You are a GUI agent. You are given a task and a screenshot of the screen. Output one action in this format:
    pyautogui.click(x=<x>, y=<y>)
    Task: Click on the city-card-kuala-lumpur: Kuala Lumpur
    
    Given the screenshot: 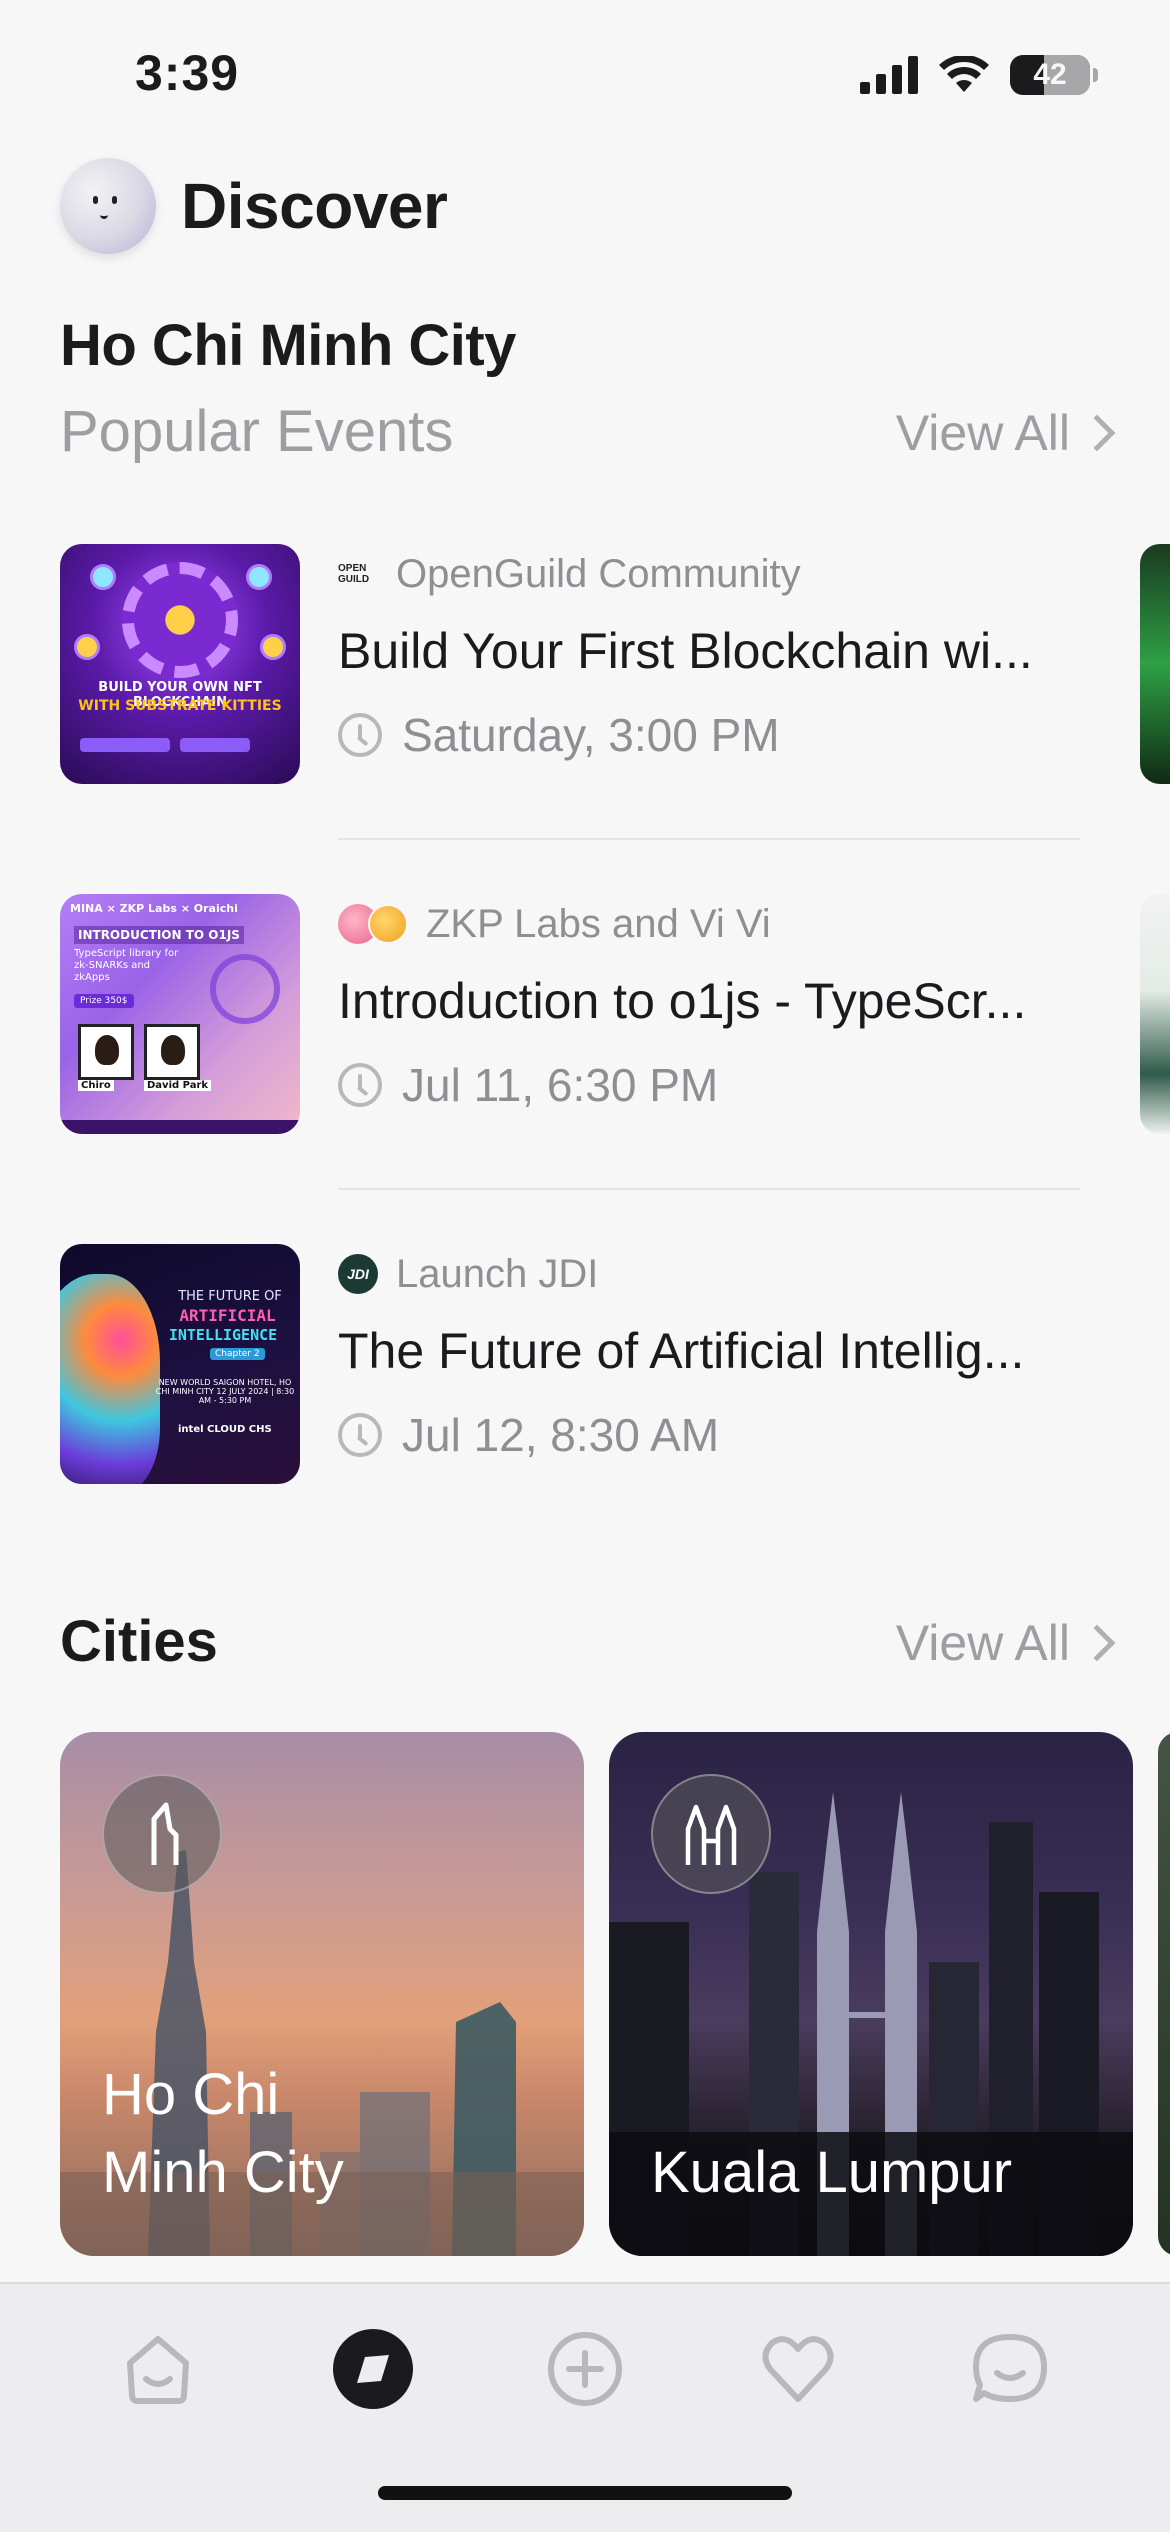 What is the action you would take?
    pyautogui.click(x=871, y=1994)
    